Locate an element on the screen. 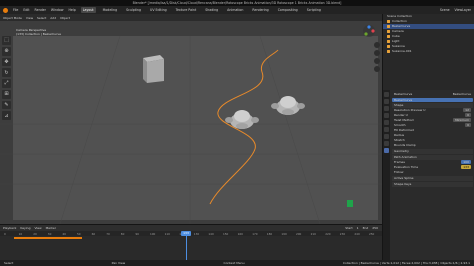  world-tab-icon is located at coordinates (386, 122).